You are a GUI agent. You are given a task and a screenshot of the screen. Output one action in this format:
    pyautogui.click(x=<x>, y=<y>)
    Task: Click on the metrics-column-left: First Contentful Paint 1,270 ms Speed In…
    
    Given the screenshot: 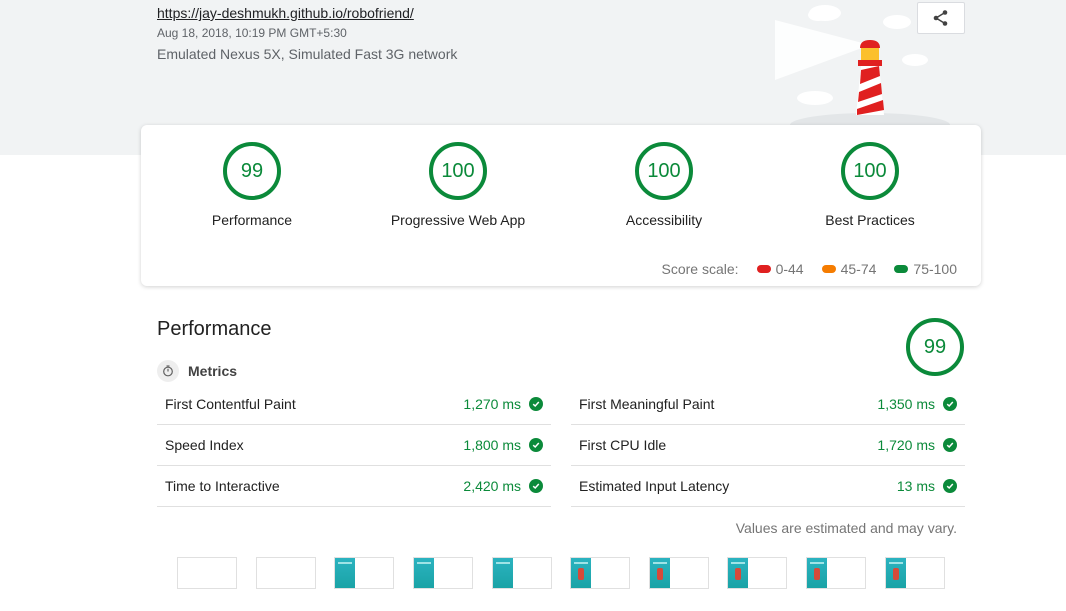 What is the action you would take?
    pyautogui.click(x=354, y=445)
    